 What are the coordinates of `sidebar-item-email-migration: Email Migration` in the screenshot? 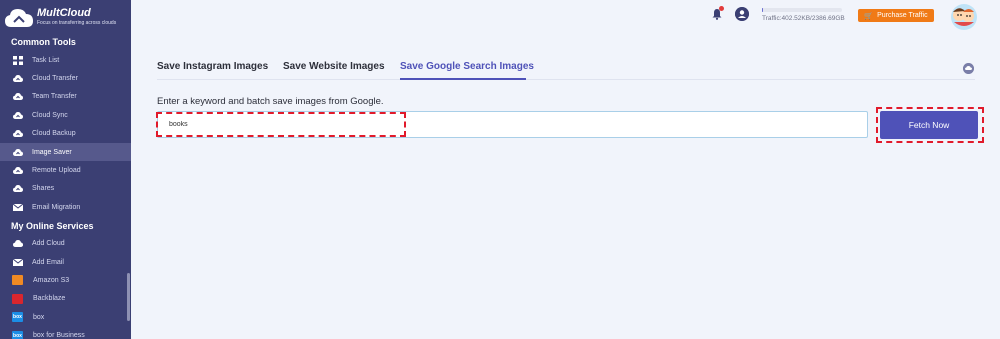 It's located at (65, 207).